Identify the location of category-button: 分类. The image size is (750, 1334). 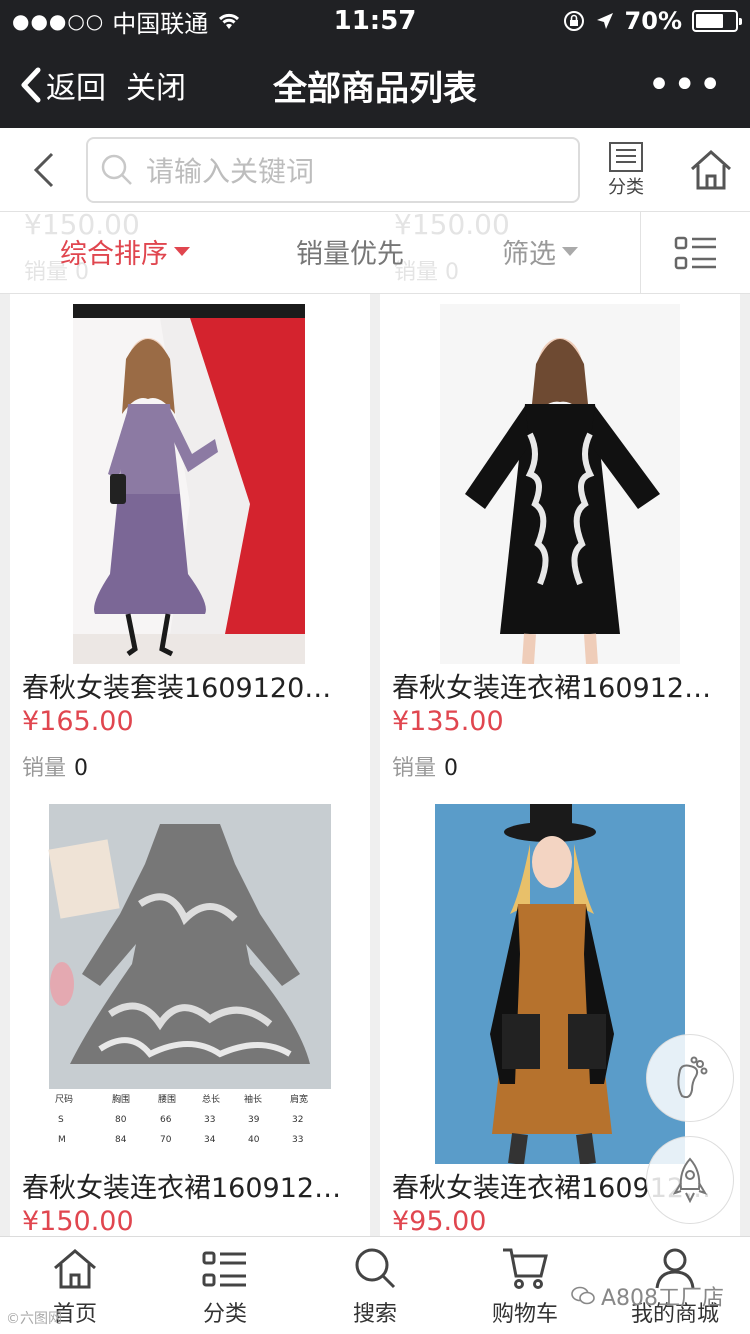
(626, 170).